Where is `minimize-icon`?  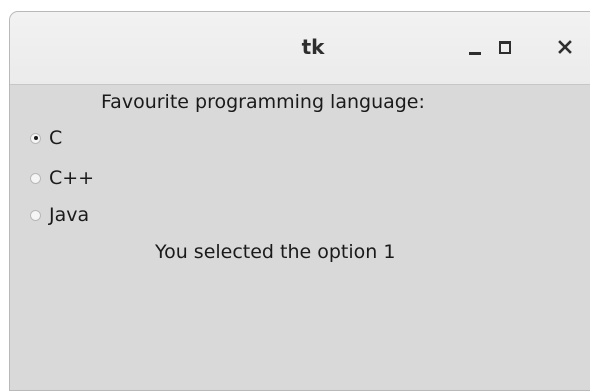
minimize-icon is located at coordinates (475, 53).